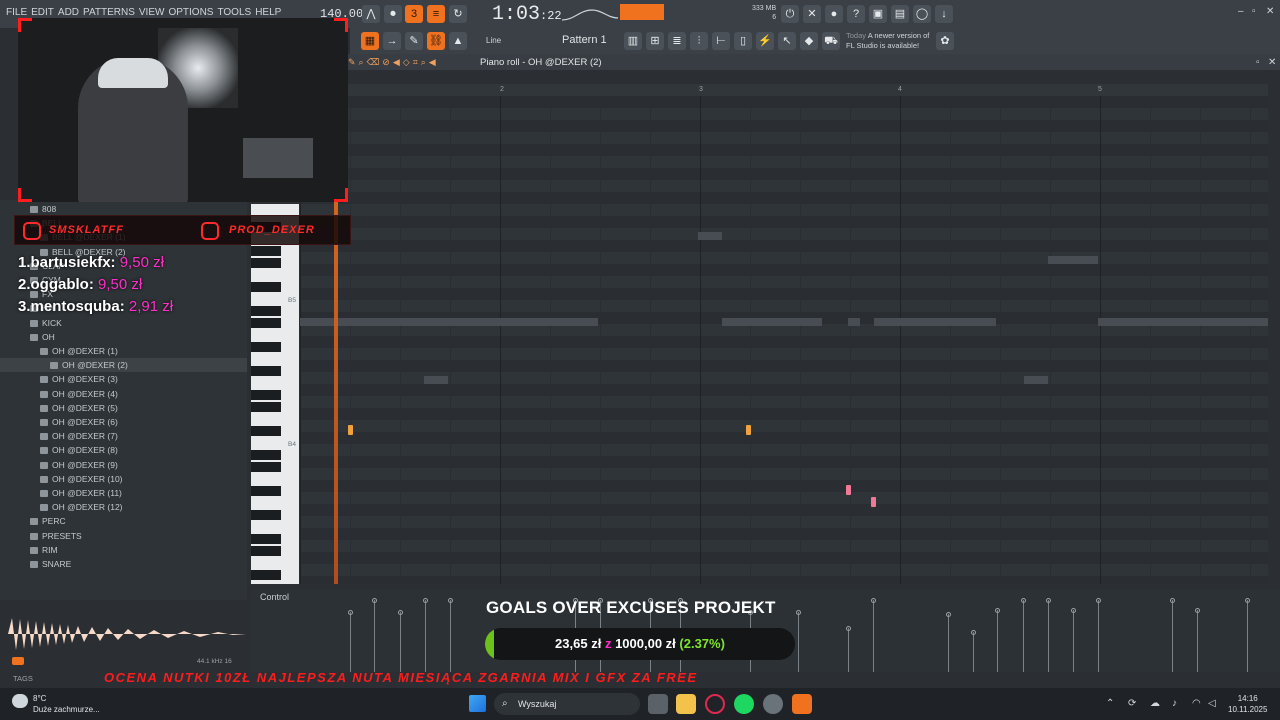 The image size is (1280, 720). I want to click on channel-rack-icon: ⊞, so click(655, 41).